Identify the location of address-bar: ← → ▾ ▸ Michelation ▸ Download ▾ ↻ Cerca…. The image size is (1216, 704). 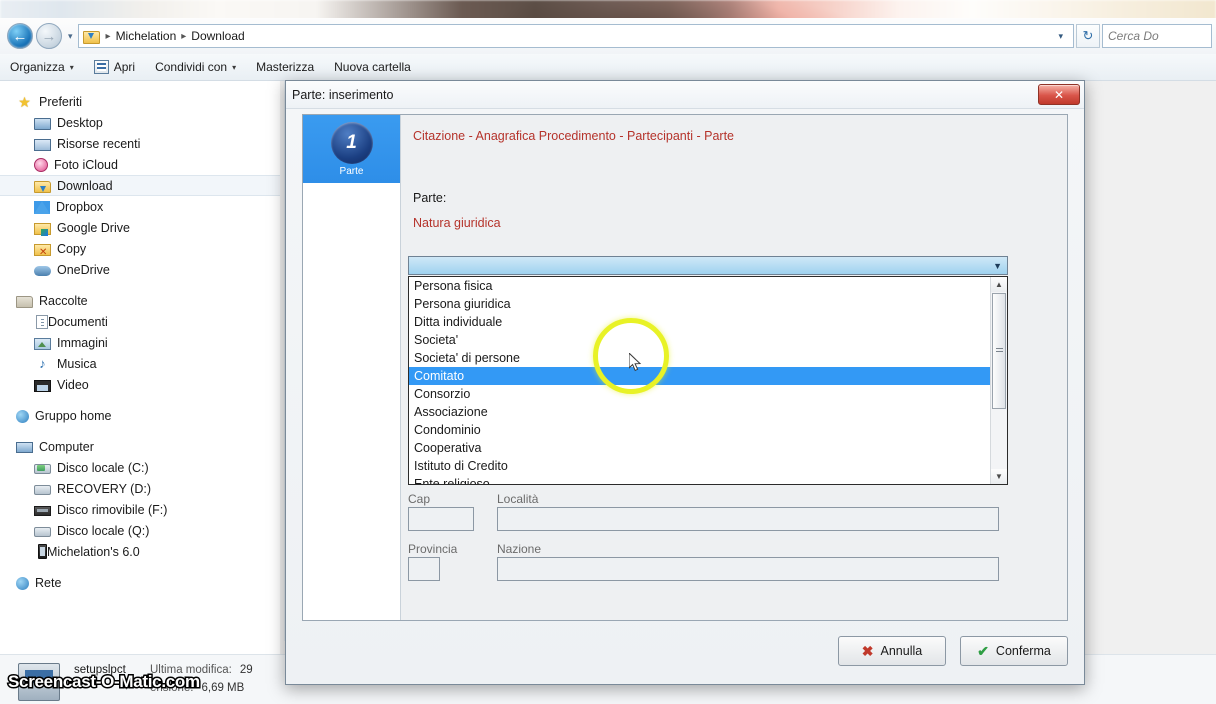
(608, 36).